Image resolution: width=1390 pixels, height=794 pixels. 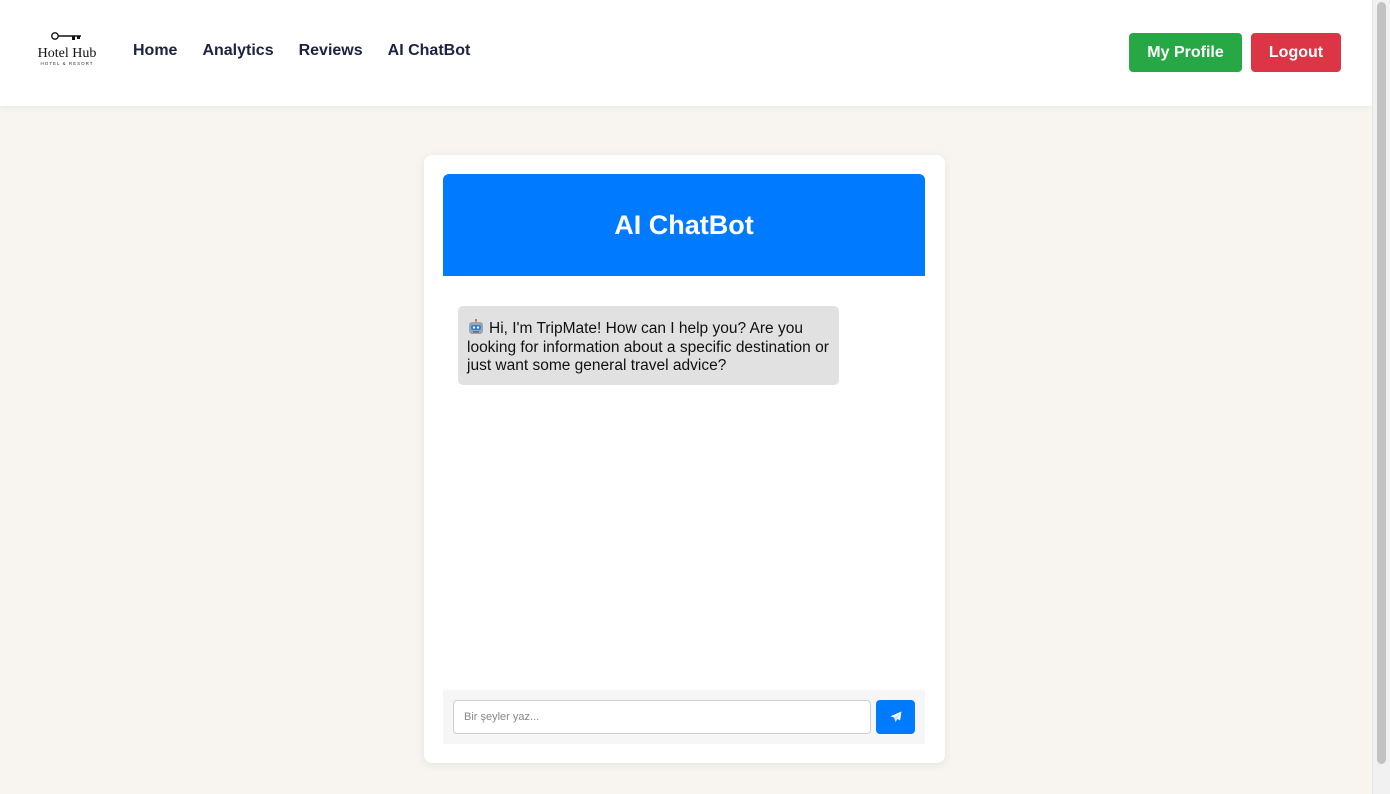 I want to click on nav-link-analytics: Analytics, so click(x=237, y=51).